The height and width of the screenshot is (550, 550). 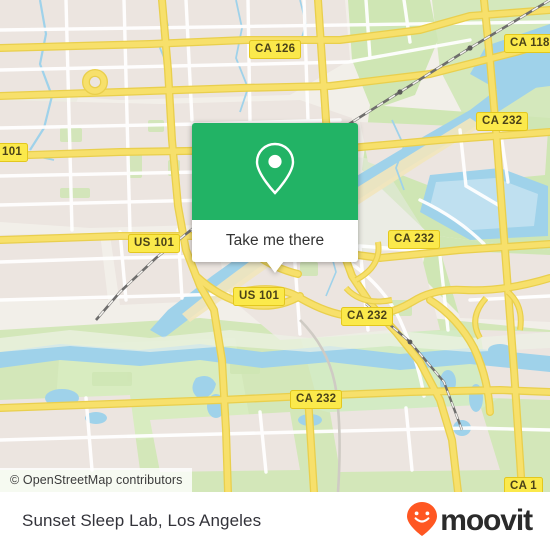 I want to click on take-me-there-label: Take me there, so click(x=275, y=240).